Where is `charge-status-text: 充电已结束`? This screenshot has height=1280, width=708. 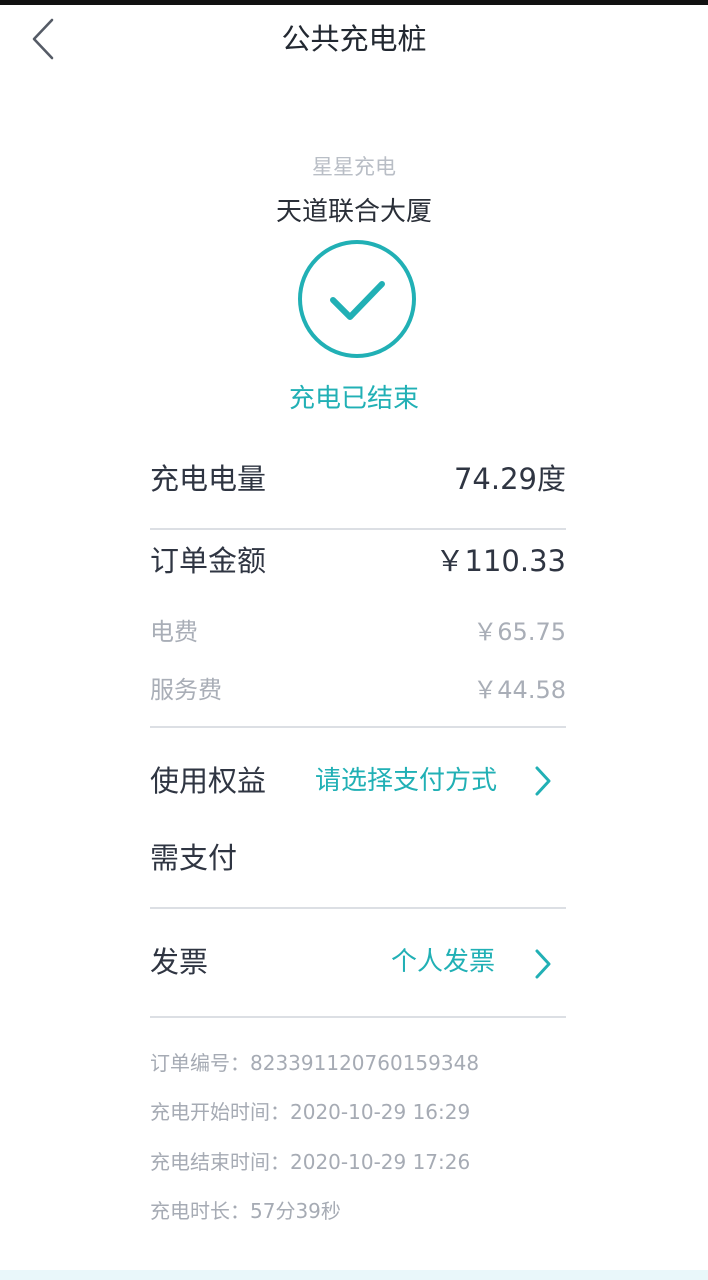
charge-status-text: 充电已结束 is located at coordinates (353, 399).